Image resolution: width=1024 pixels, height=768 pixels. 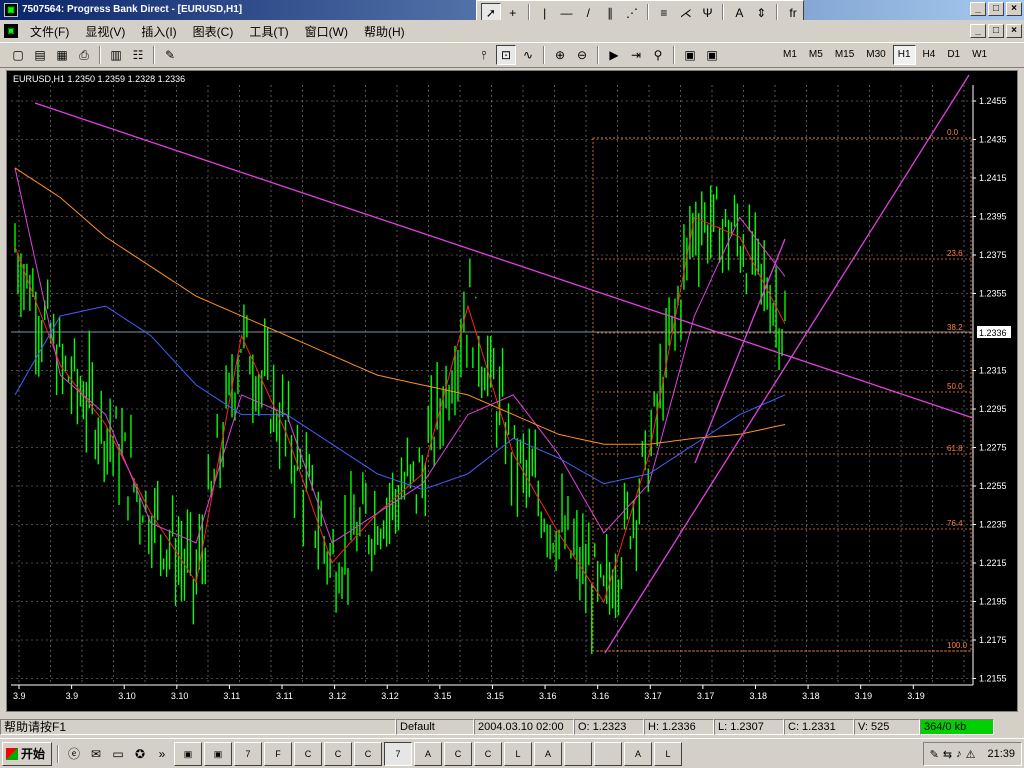 I want to click on timeframe-h1: H1, so click(x=904, y=55).